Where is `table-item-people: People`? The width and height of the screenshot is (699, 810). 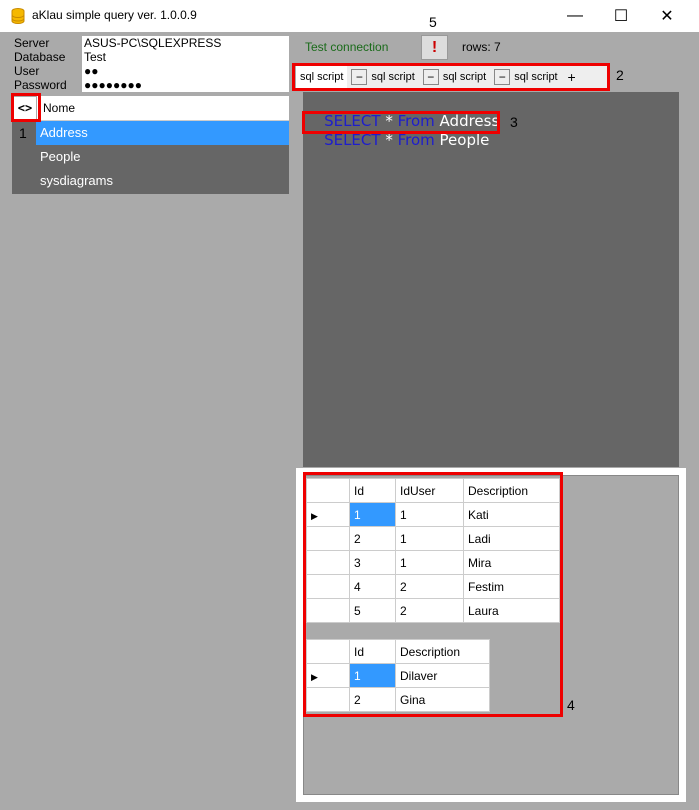 table-item-people: People is located at coordinates (162, 157).